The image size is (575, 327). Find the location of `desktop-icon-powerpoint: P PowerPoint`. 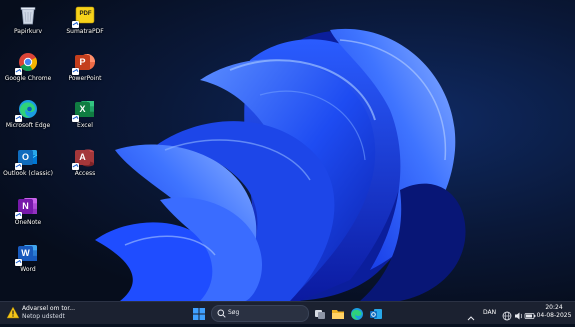

desktop-icon-powerpoint: P PowerPoint is located at coordinates (85, 71).